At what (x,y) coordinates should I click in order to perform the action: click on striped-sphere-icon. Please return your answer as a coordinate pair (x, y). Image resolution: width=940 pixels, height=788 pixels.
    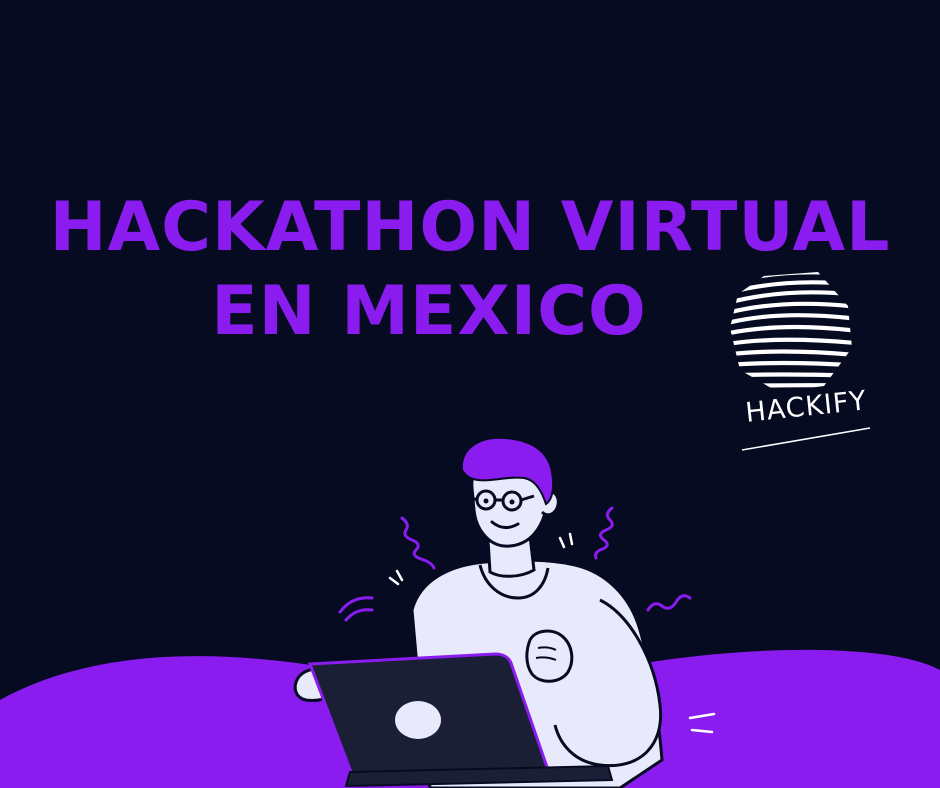
    Looking at the image, I should click on (791, 330).